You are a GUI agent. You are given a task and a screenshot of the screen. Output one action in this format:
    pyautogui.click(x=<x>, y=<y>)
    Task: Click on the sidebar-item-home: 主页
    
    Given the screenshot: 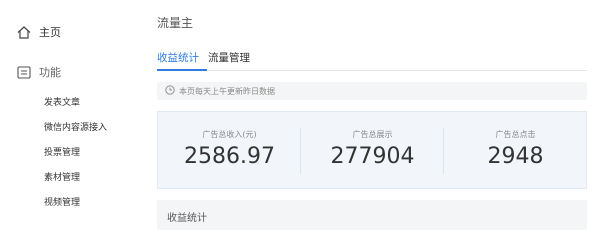 What is the action you would take?
    pyautogui.click(x=39, y=32)
    